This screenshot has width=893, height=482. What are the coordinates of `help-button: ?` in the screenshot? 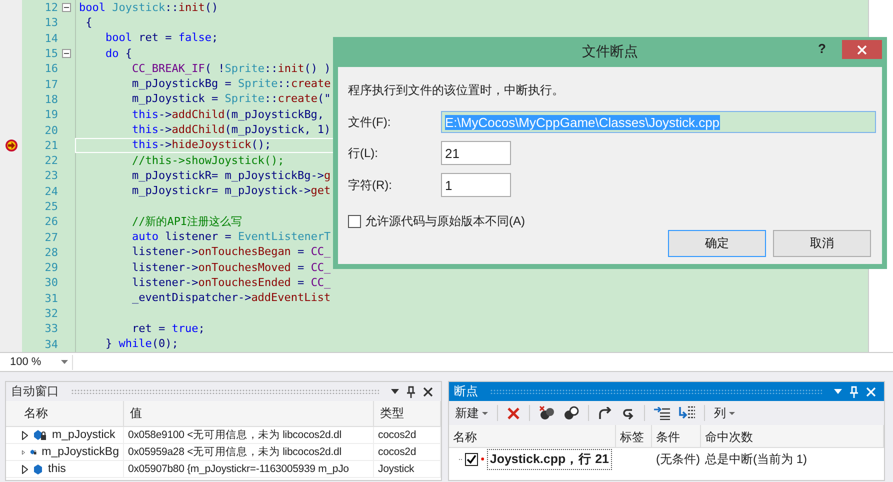 It's located at (822, 48).